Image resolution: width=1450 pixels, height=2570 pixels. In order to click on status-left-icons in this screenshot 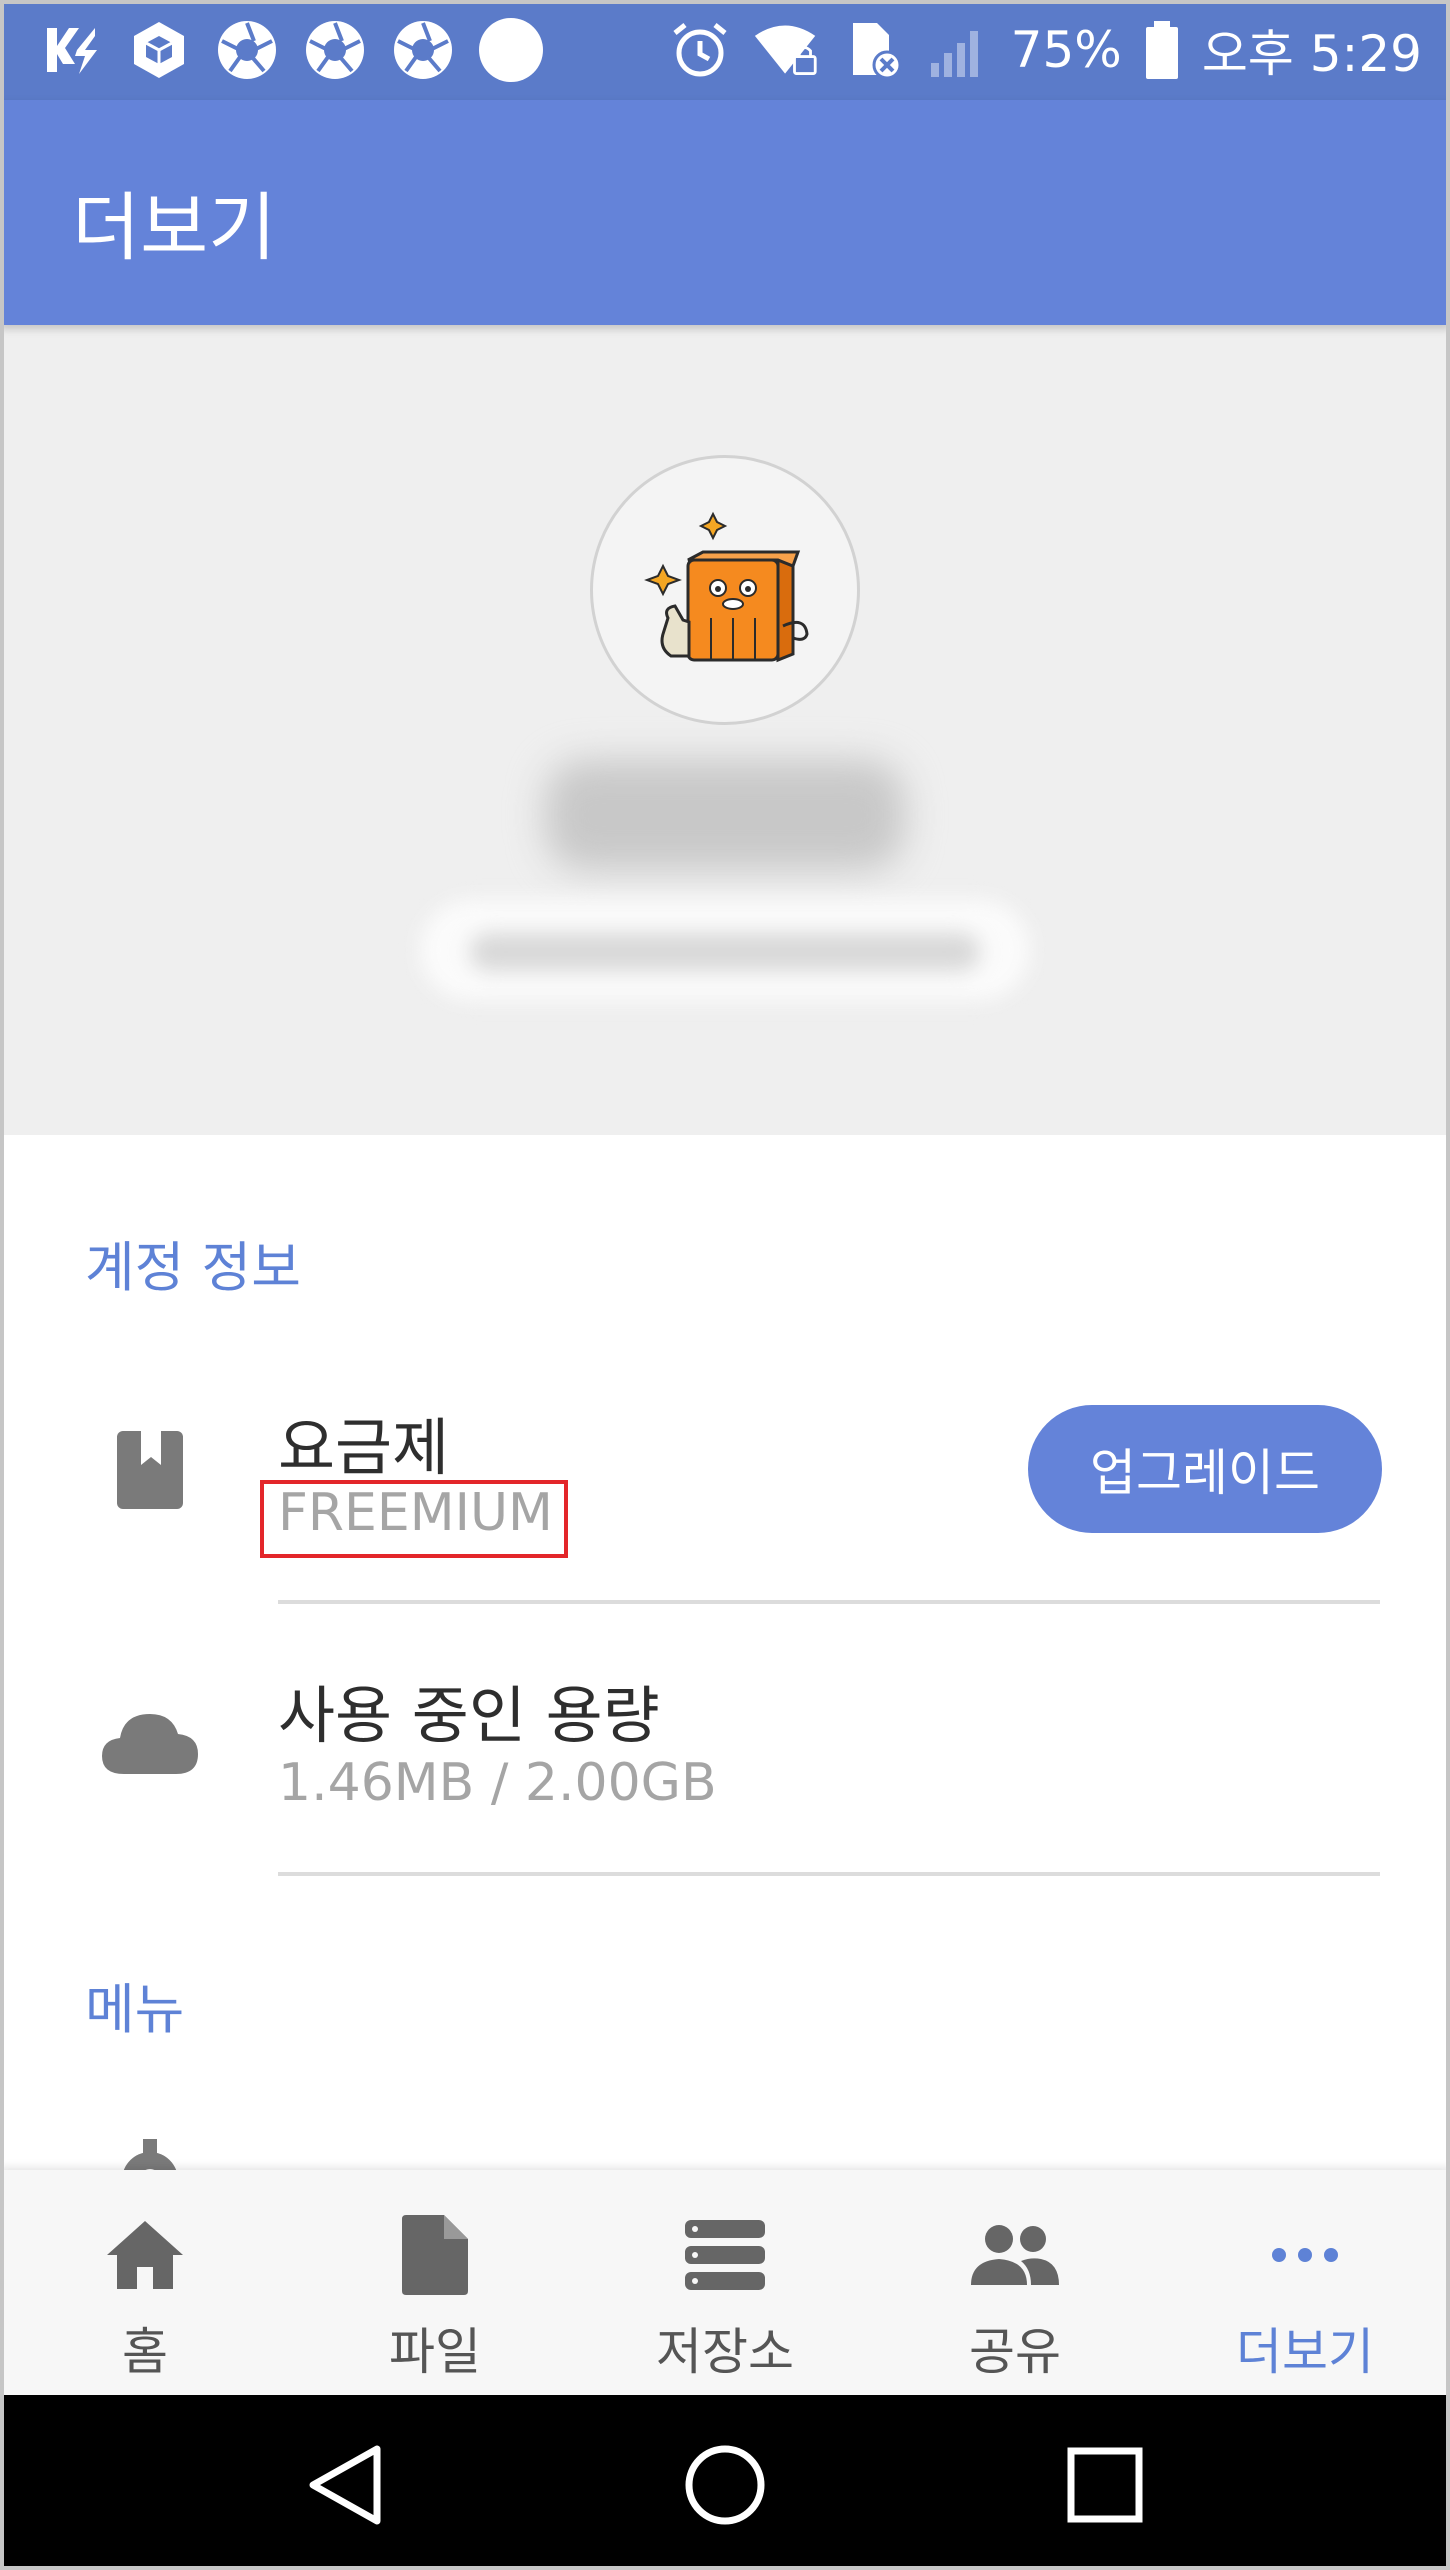, I will do `click(291, 50)`.